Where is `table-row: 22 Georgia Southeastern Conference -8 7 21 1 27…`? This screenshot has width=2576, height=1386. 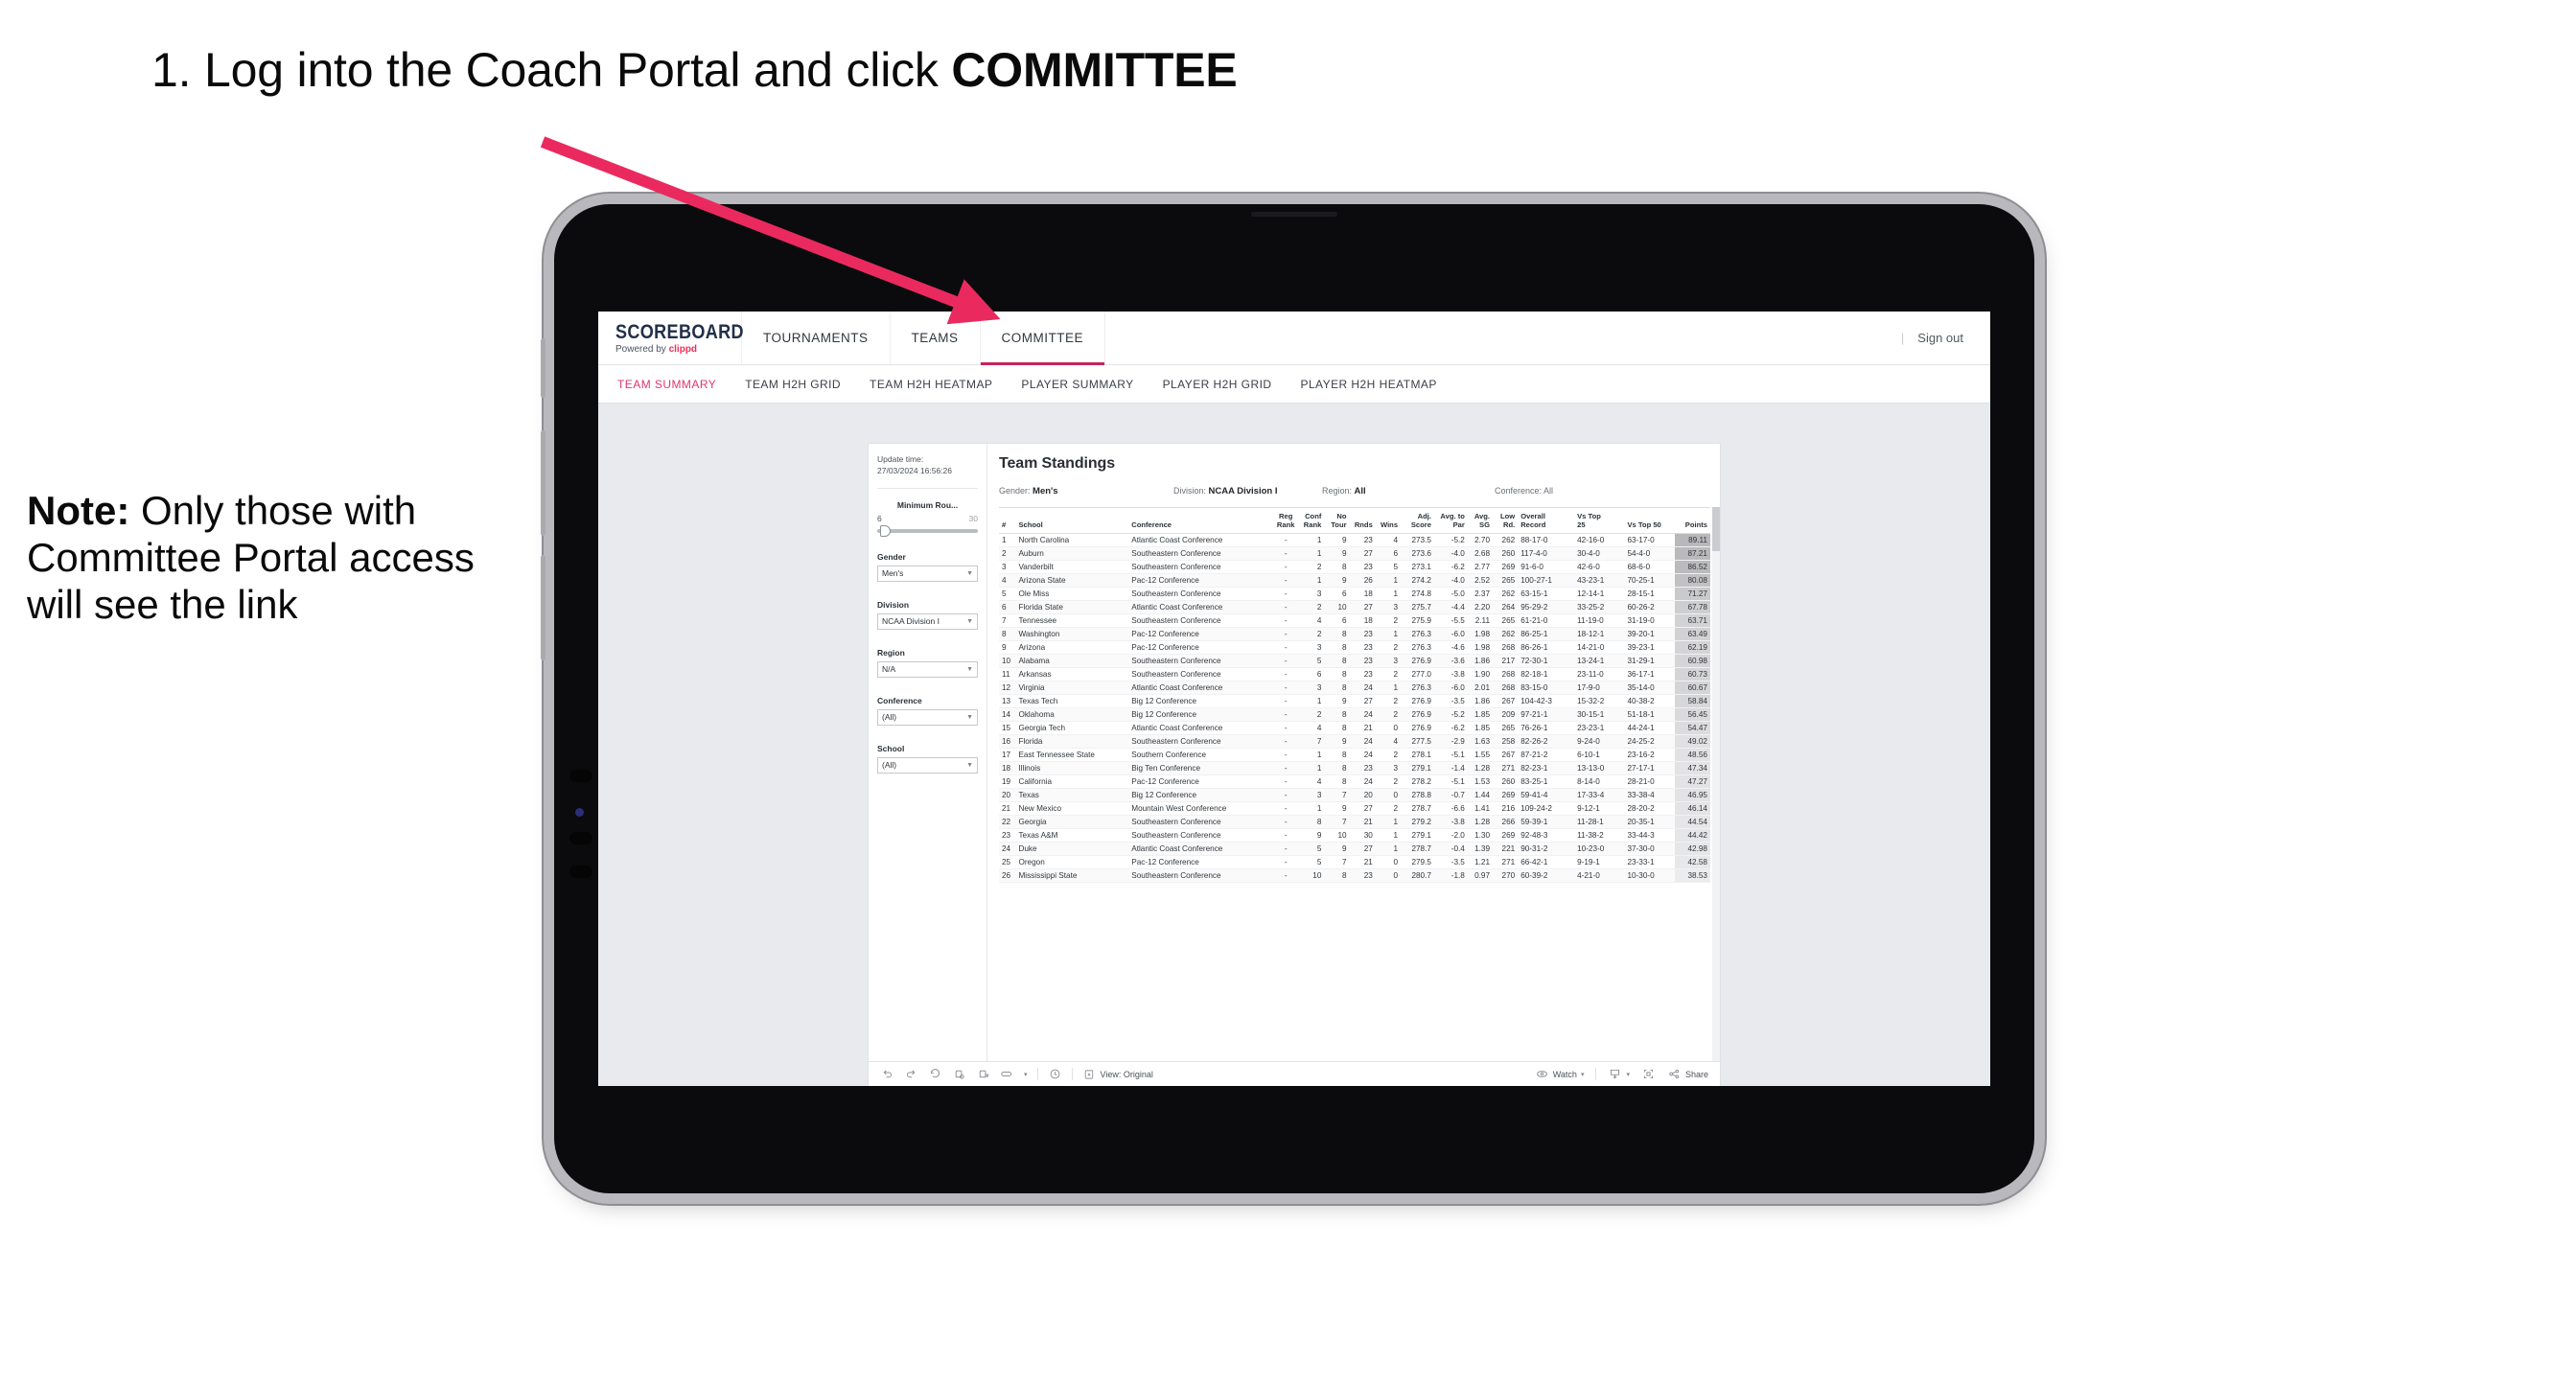 table-row: 22 Georgia Southeastern Conference -8 7 21 1 27… is located at coordinates (1355, 822).